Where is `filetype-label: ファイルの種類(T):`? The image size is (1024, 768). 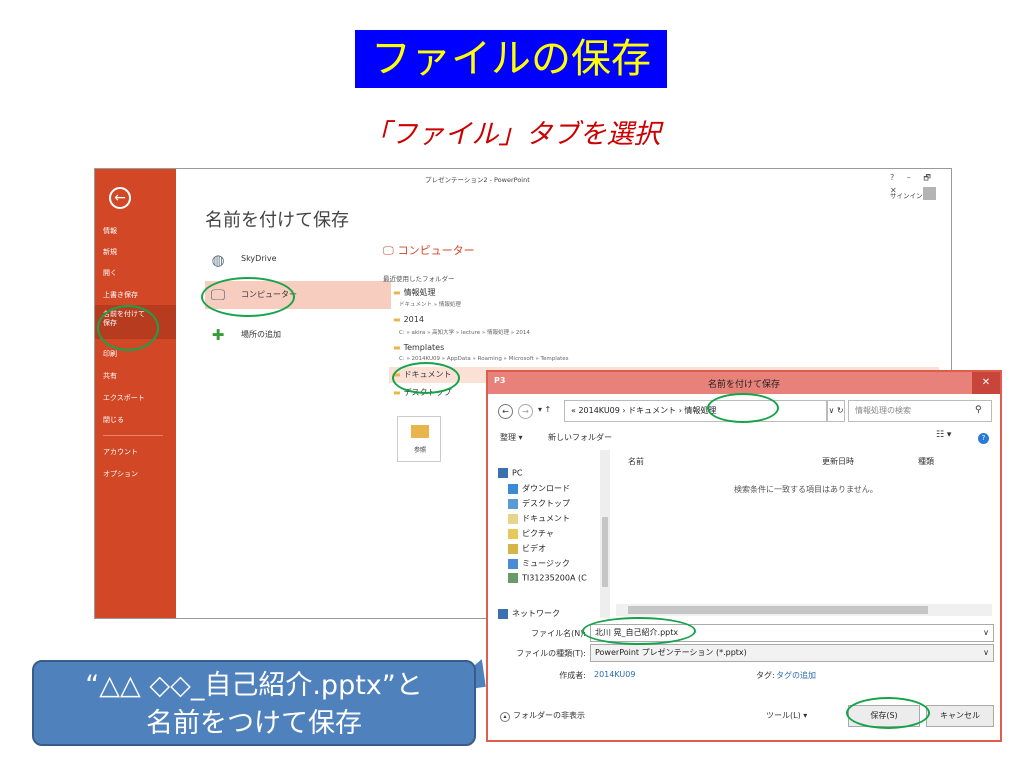
filetype-label: ファイルの種類(T): is located at coordinates (551, 653).